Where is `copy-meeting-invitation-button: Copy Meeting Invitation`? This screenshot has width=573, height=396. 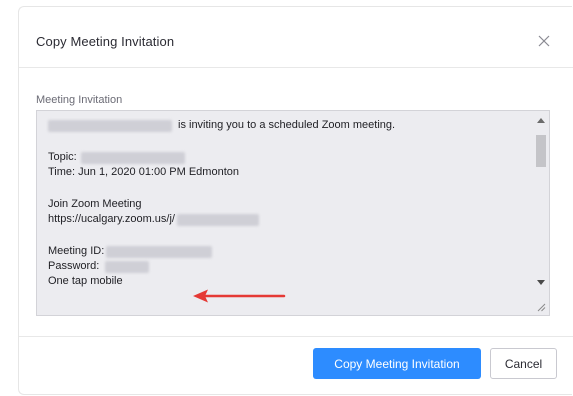
copy-meeting-invitation-button: Copy Meeting Invitation is located at coordinates (397, 363).